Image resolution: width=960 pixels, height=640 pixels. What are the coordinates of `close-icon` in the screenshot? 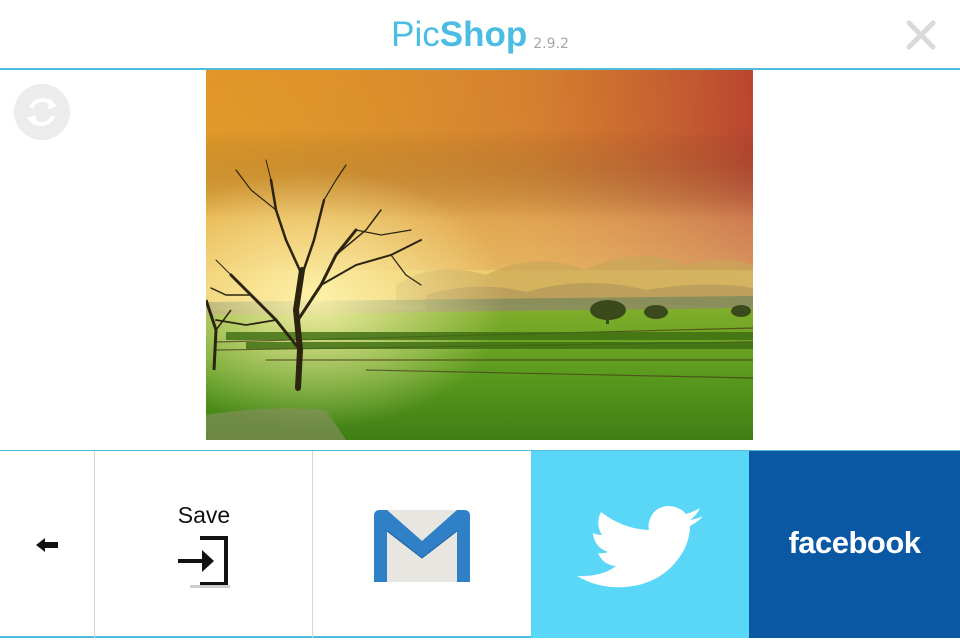 It's located at (921, 35).